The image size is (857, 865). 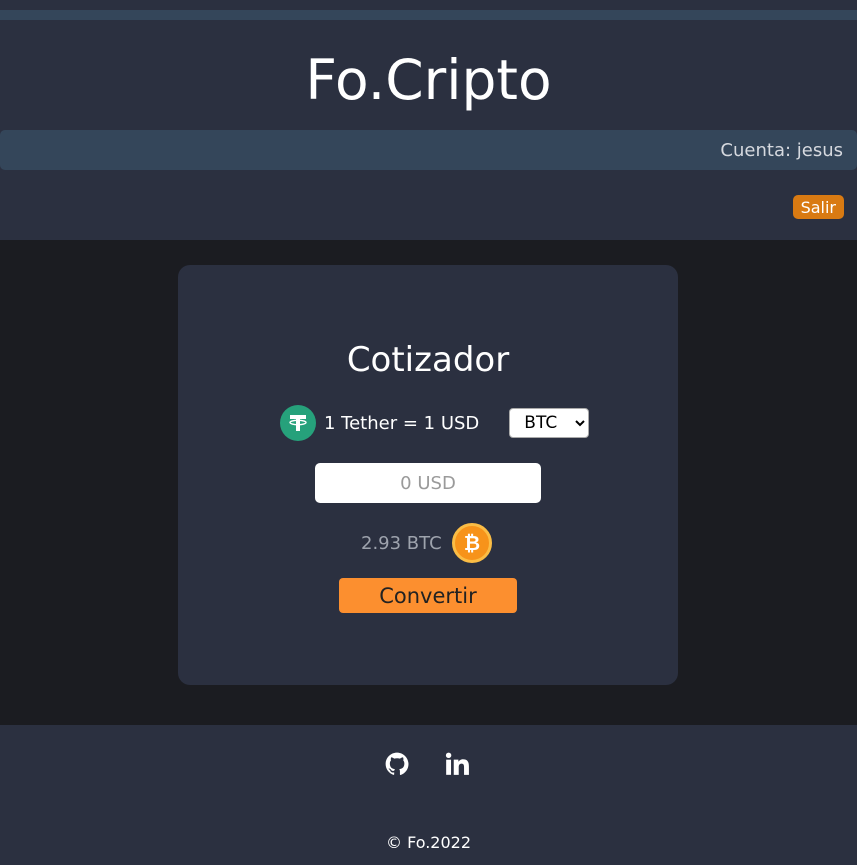 I want to click on converter-title: Cotizador, so click(x=428, y=360).